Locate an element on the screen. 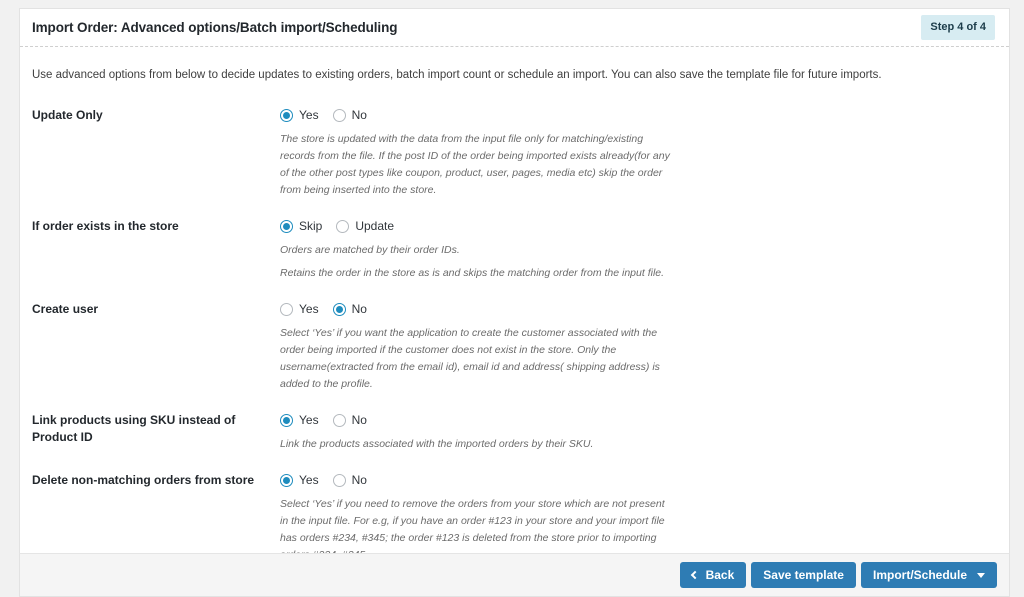  field-description: Orders are matched by their order IDs. is located at coordinates (370, 250).